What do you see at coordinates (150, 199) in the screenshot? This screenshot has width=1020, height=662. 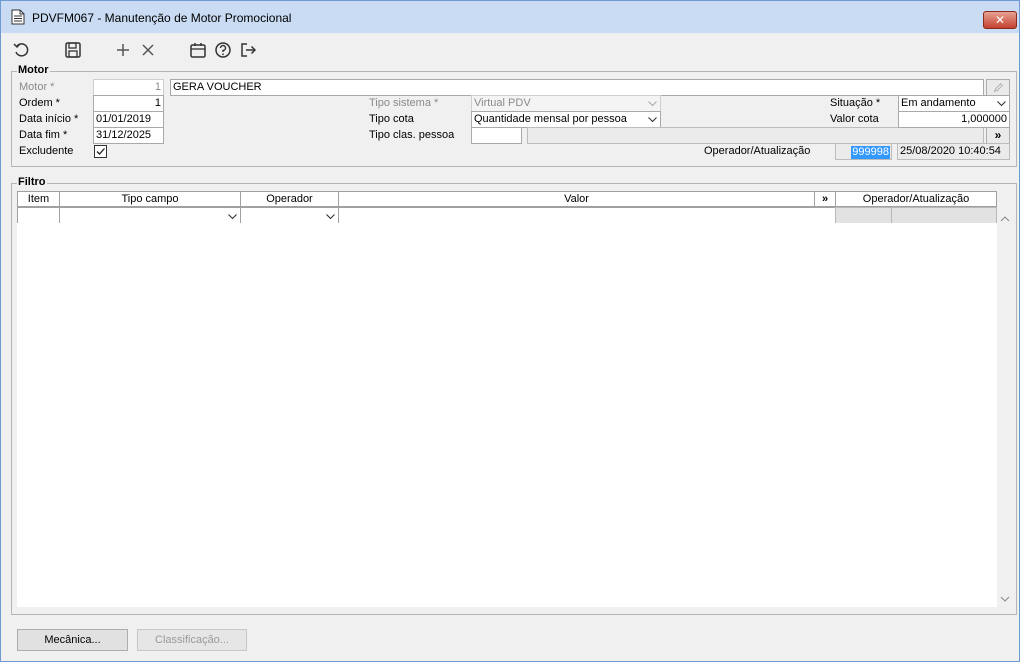 I see `col-header-tipo-campo: Tipo campo` at bounding box center [150, 199].